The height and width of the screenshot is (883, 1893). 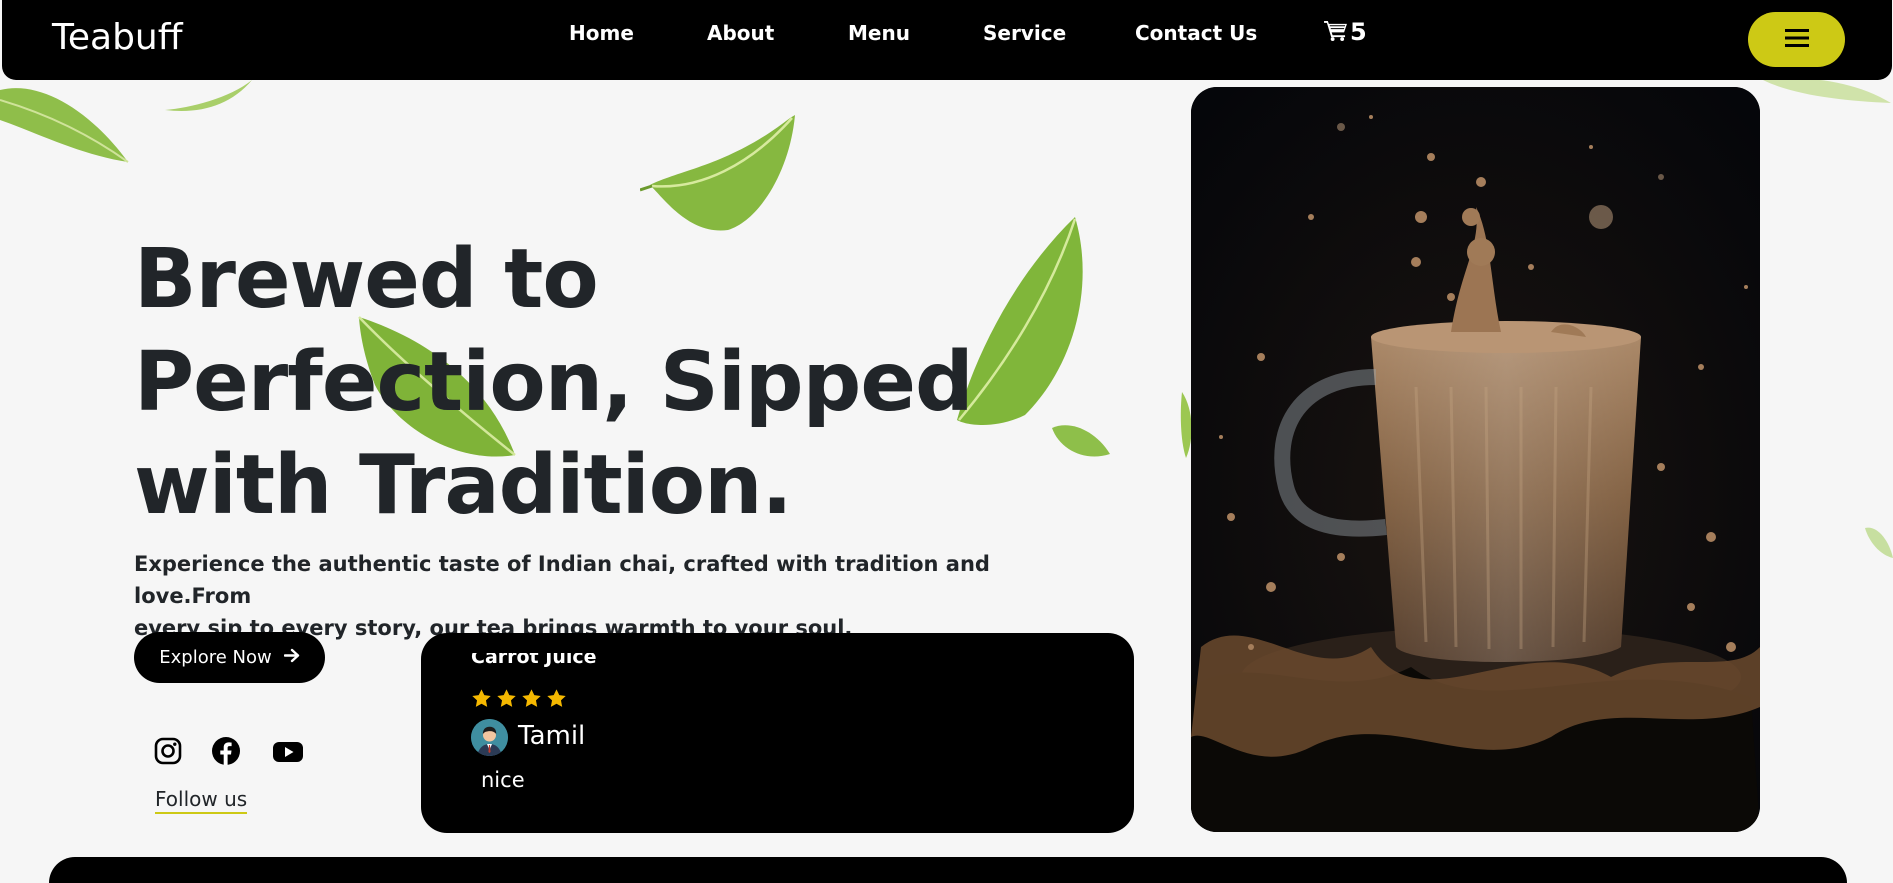 I want to click on cart-count-badge: 5, so click(x=1358, y=32).